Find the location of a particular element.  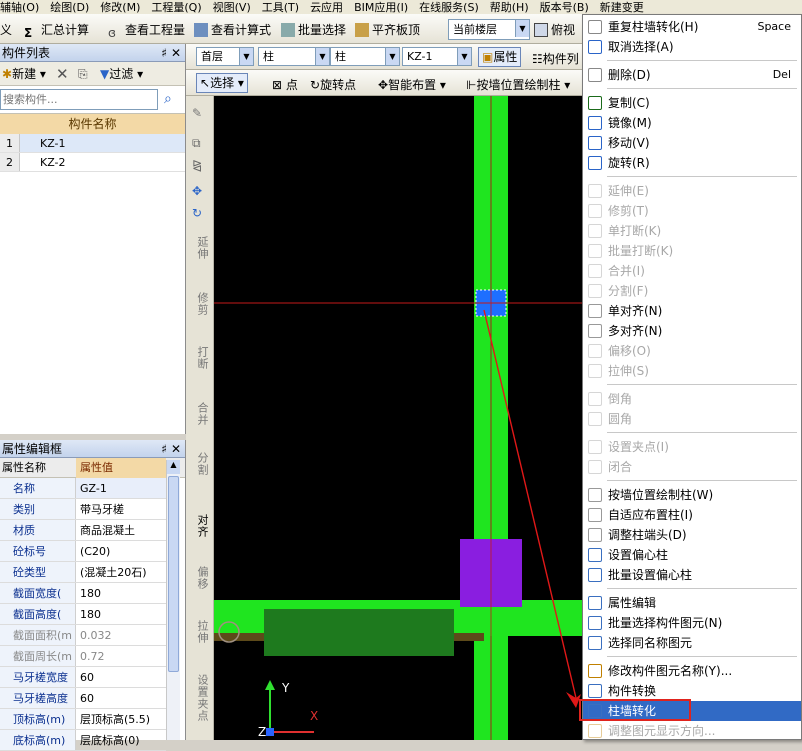

context-menu-item: 批量选择构件图元(N) is located at coordinates (692, 623).